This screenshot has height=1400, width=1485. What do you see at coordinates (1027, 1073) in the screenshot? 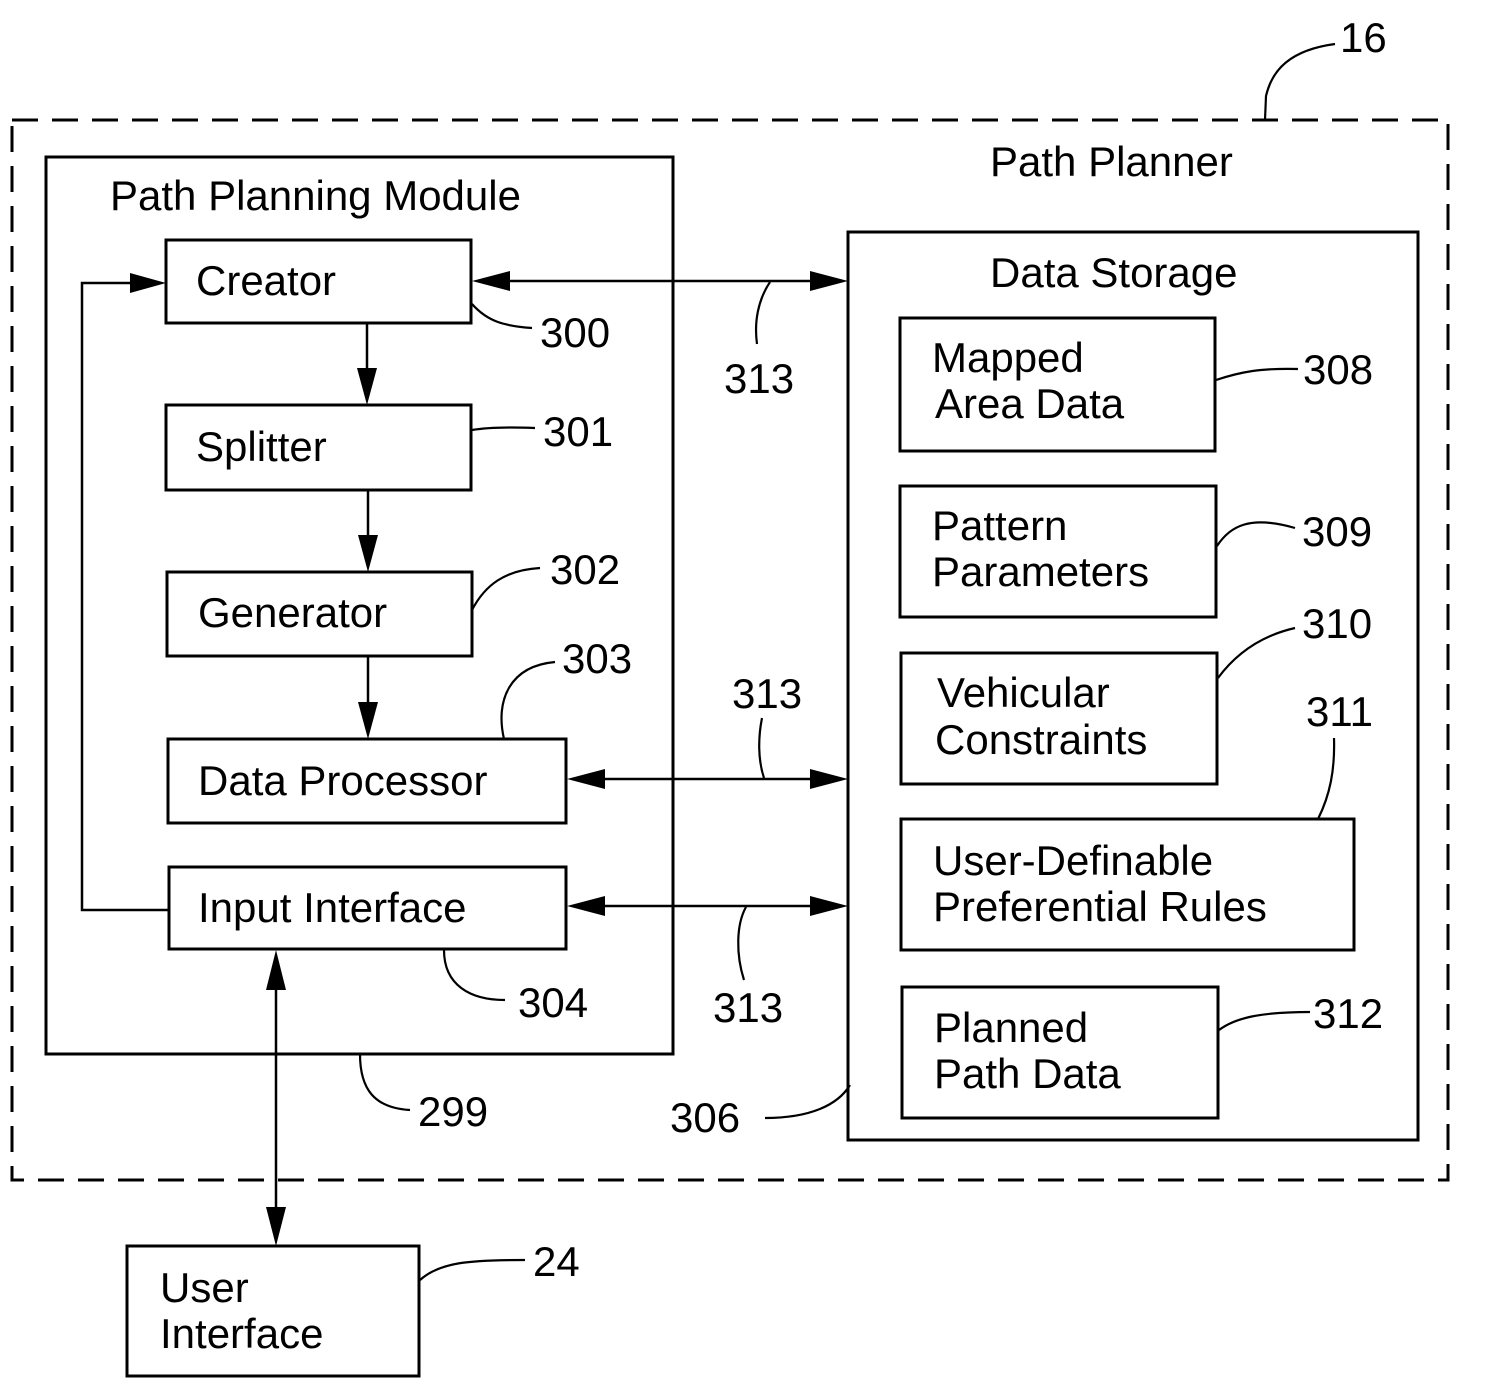
I see `planned-path-data-line2: Path Data` at bounding box center [1027, 1073].